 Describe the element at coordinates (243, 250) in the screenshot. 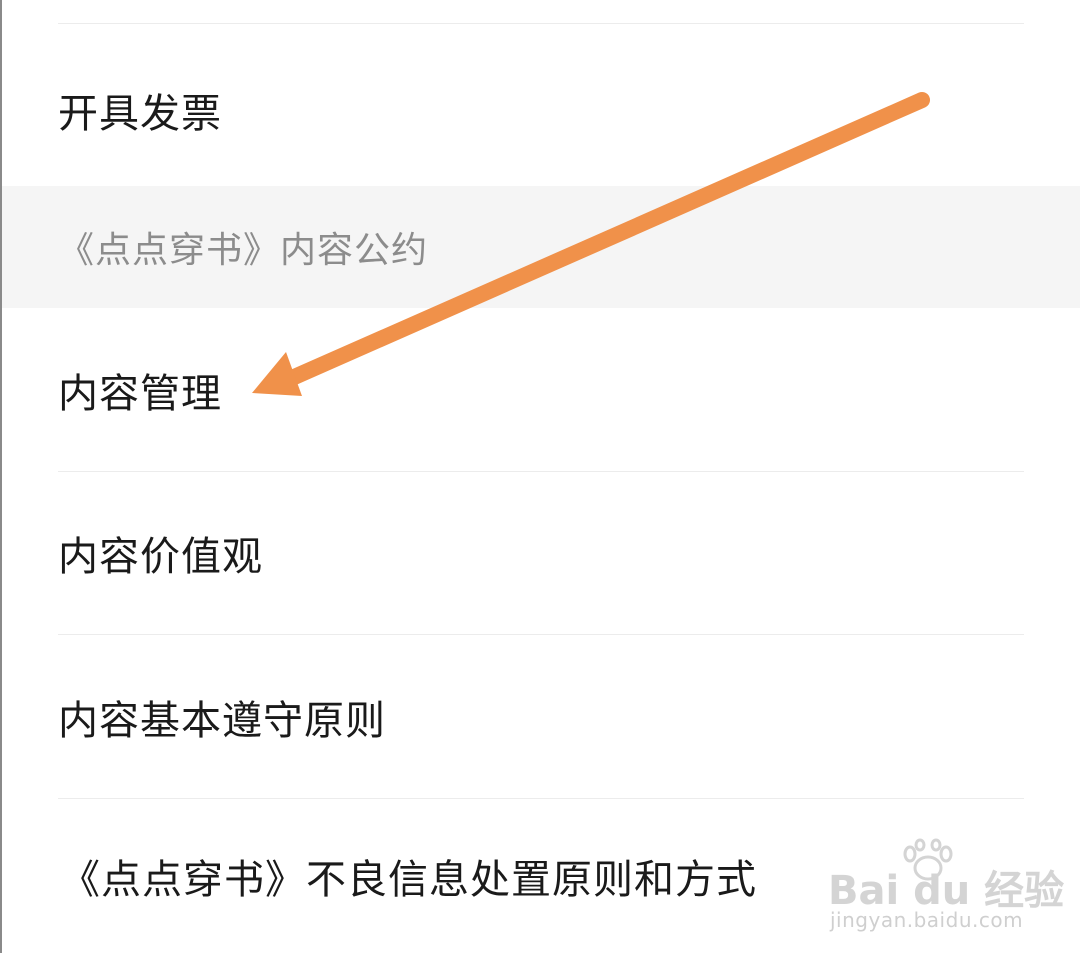

I see `section-header-label: 《点点穿书》内容公约` at that location.